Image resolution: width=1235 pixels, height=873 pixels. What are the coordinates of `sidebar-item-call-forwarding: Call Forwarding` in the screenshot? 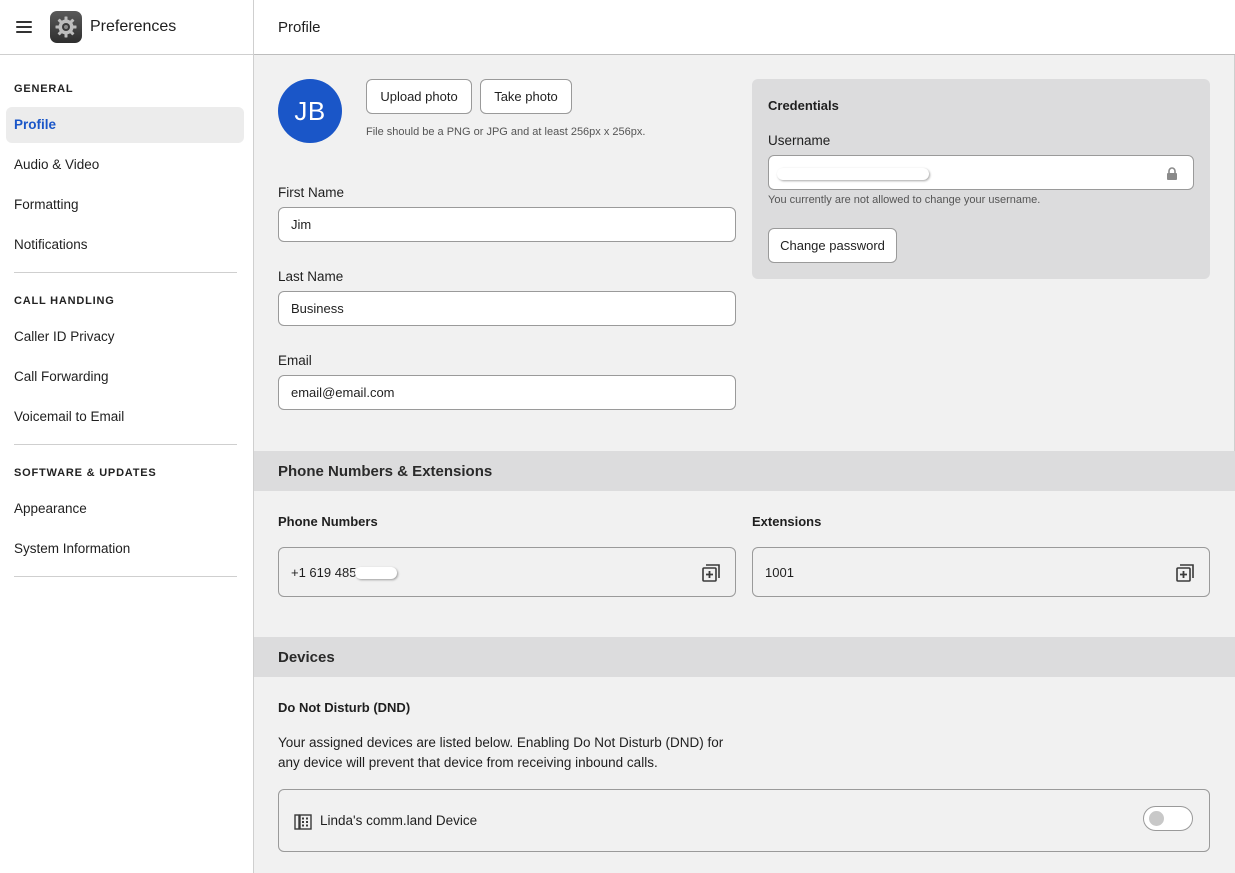 It's located at (125, 377).